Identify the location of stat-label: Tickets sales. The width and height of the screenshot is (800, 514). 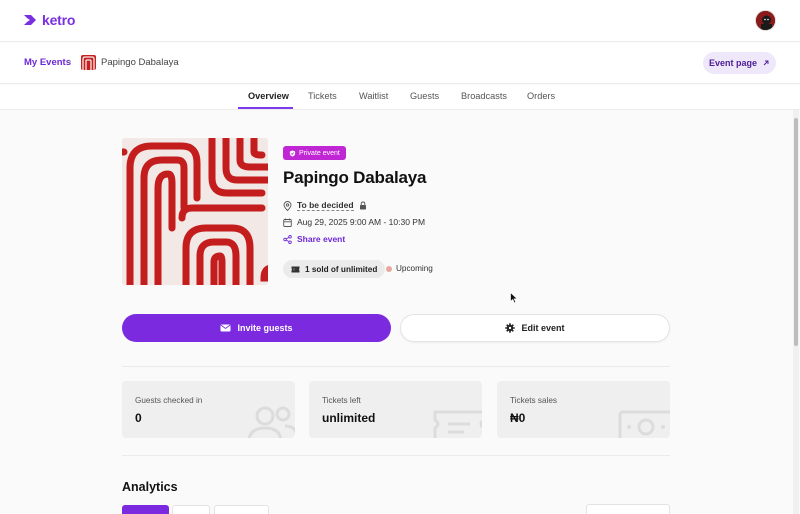
(534, 400).